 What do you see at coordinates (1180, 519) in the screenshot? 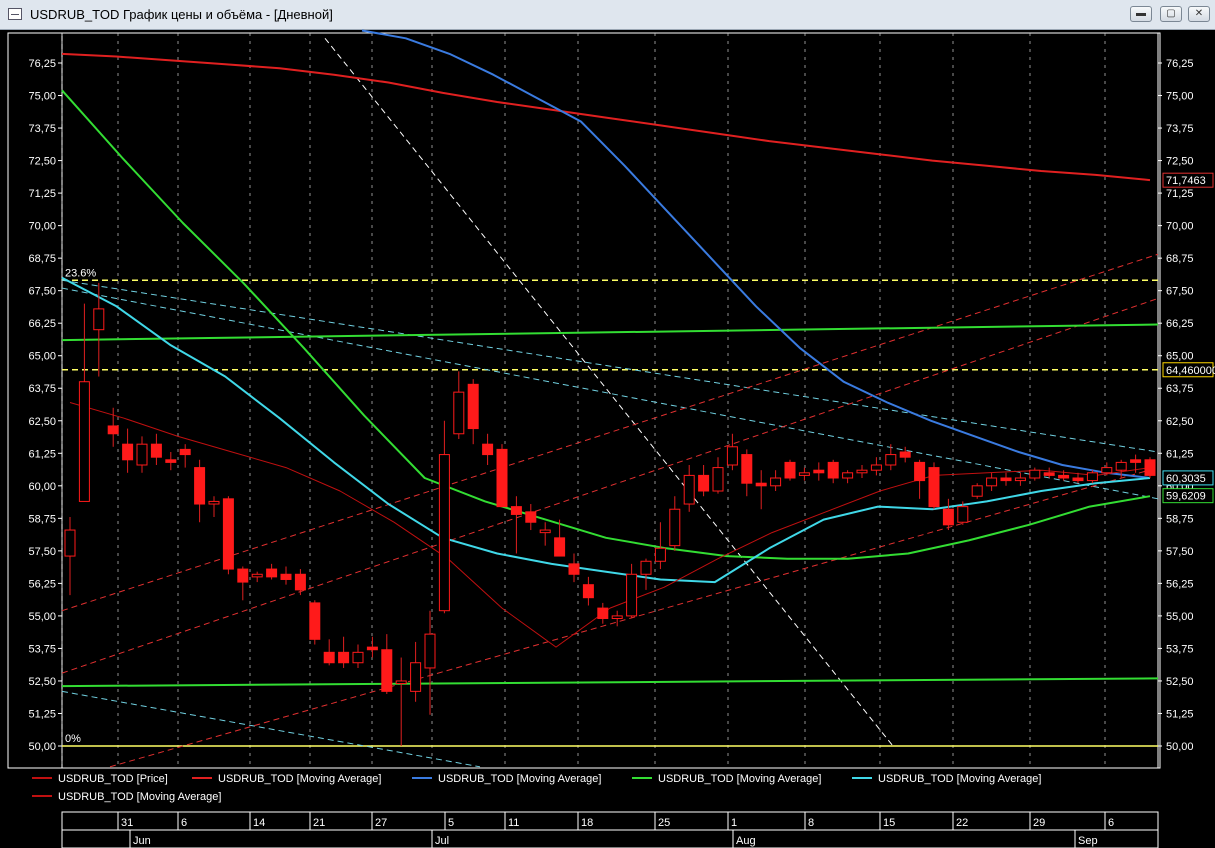
I see `y-tick-label-right: 58,75` at bounding box center [1180, 519].